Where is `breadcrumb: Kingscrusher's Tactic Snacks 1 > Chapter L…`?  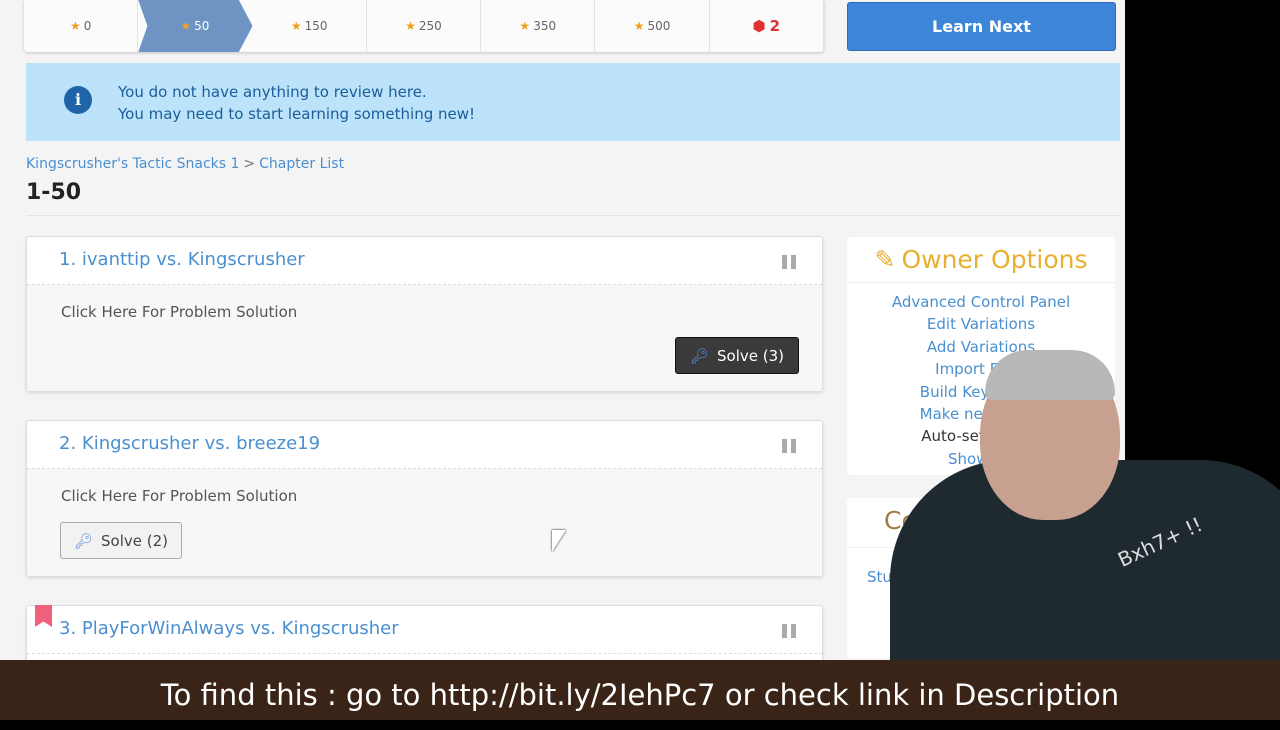 breadcrumb: Kingscrusher's Tactic Snacks 1 > Chapter L… is located at coordinates (185, 164).